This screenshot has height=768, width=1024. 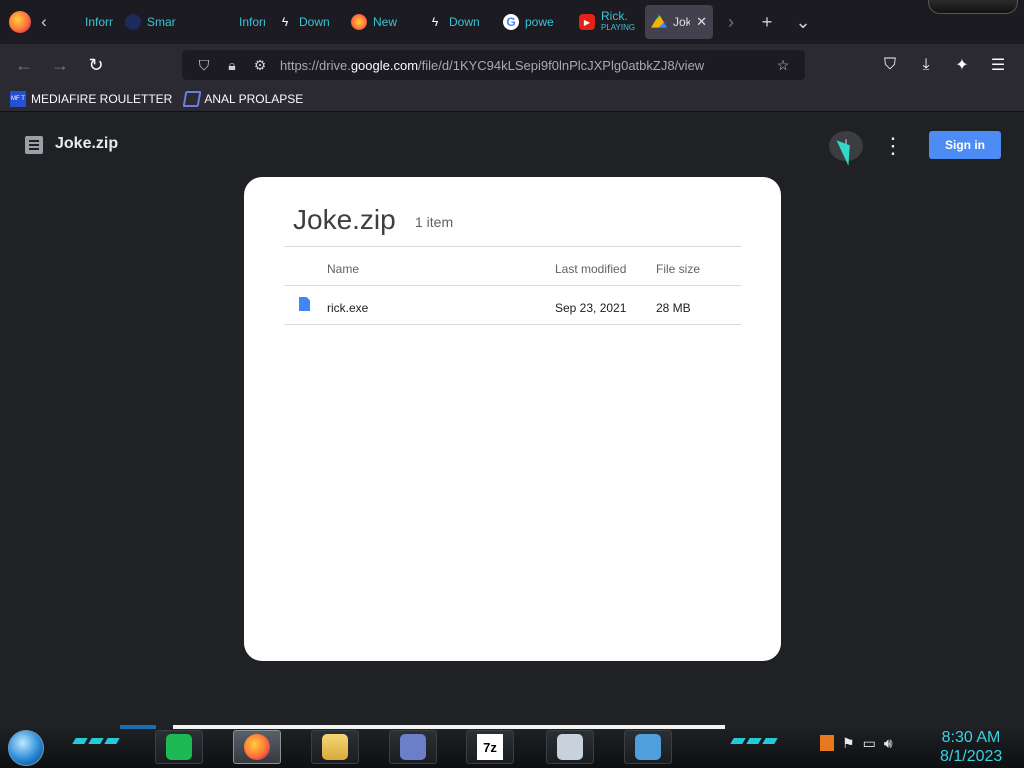 What do you see at coordinates (34, 145) in the screenshot?
I see `archive-icon` at bounding box center [34, 145].